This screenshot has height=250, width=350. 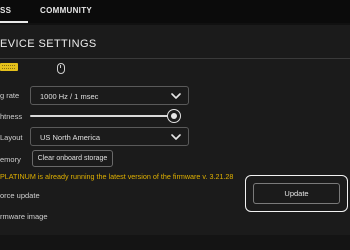 I want to click on layout-value: US North America, so click(x=70, y=137).